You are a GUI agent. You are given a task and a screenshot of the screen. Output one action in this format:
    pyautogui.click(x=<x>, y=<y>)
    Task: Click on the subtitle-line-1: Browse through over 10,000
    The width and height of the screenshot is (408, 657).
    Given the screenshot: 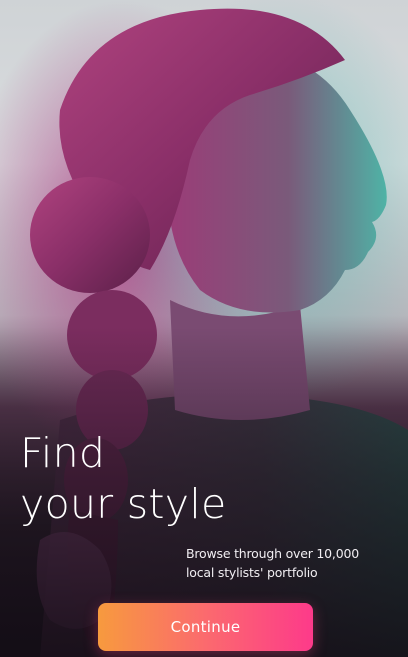 What is the action you would take?
    pyautogui.click(x=272, y=553)
    